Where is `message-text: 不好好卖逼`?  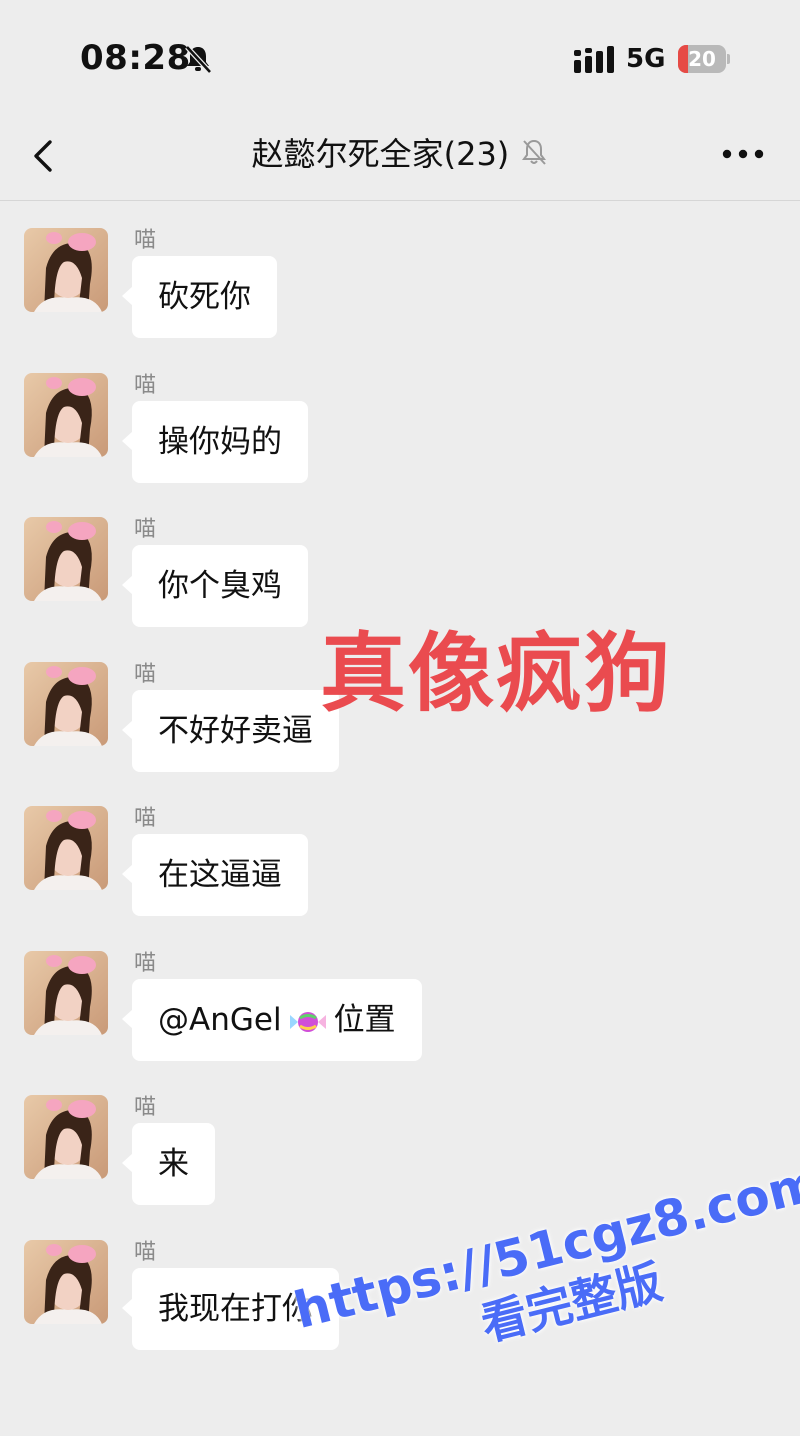
message-text: 不好好卖逼 is located at coordinates (235, 731).